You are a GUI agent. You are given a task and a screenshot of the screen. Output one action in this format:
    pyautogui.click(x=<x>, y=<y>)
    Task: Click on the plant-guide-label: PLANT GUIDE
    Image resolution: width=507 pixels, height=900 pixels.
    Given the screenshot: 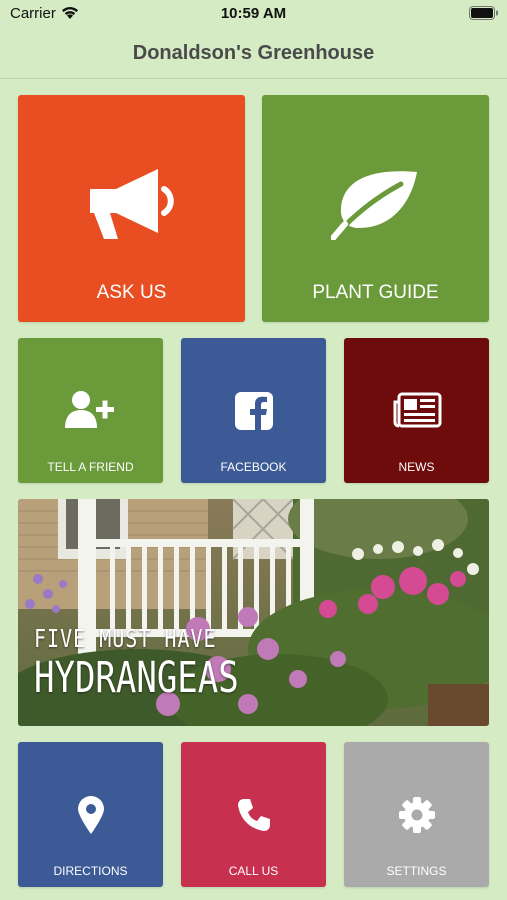 What is the action you would take?
    pyautogui.click(x=375, y=292)
    